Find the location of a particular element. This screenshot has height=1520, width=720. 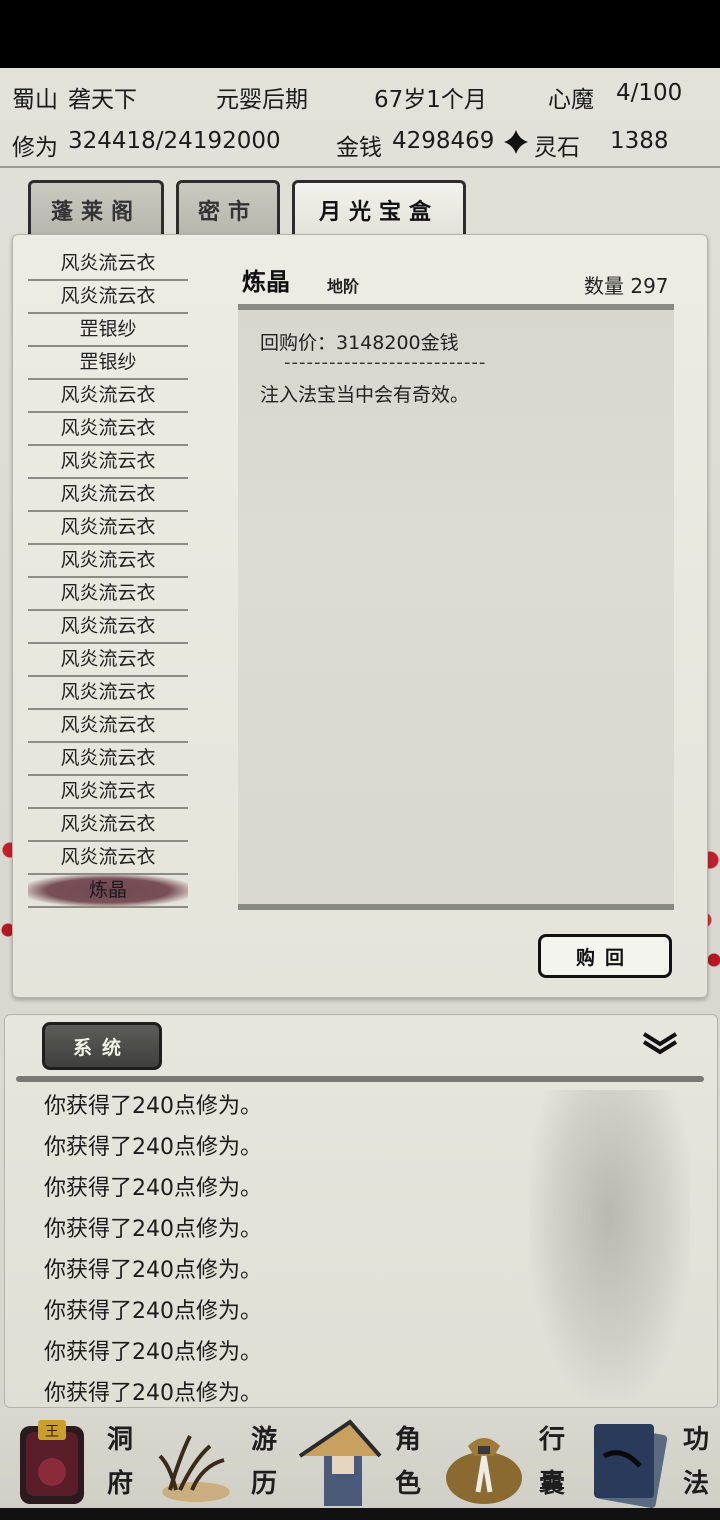

money-value: 4298469 is located at coordinates (443, 141).